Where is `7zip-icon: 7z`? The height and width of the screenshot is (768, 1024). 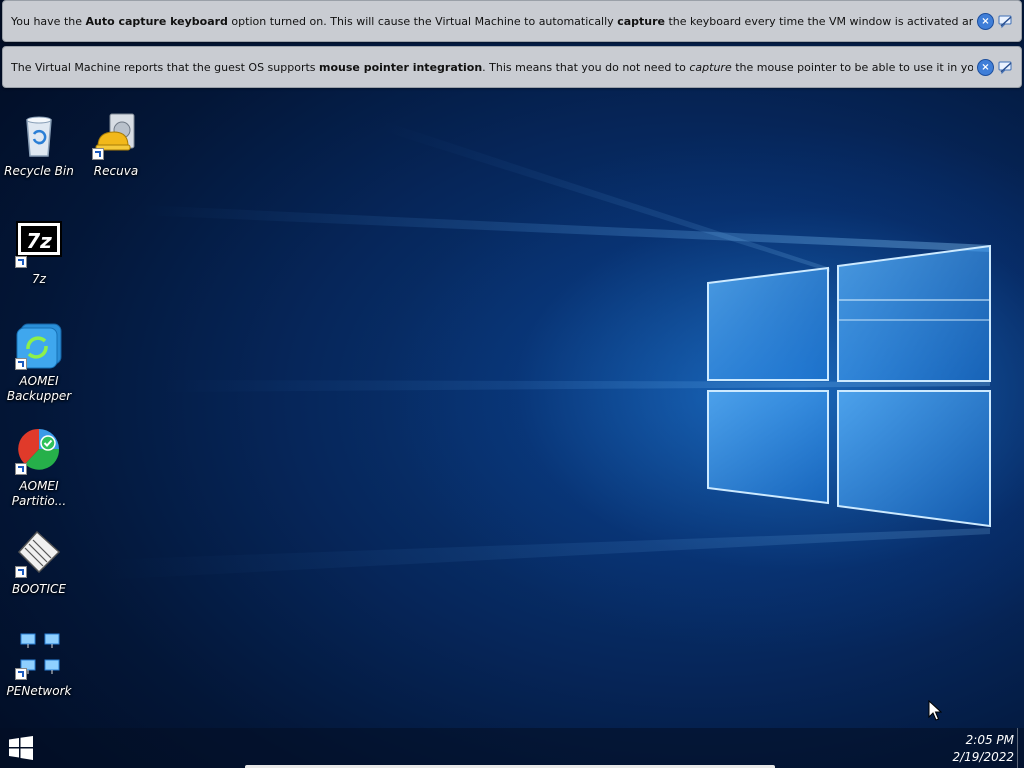 7zip-icon: 7z is located at coordinates (39, 244).